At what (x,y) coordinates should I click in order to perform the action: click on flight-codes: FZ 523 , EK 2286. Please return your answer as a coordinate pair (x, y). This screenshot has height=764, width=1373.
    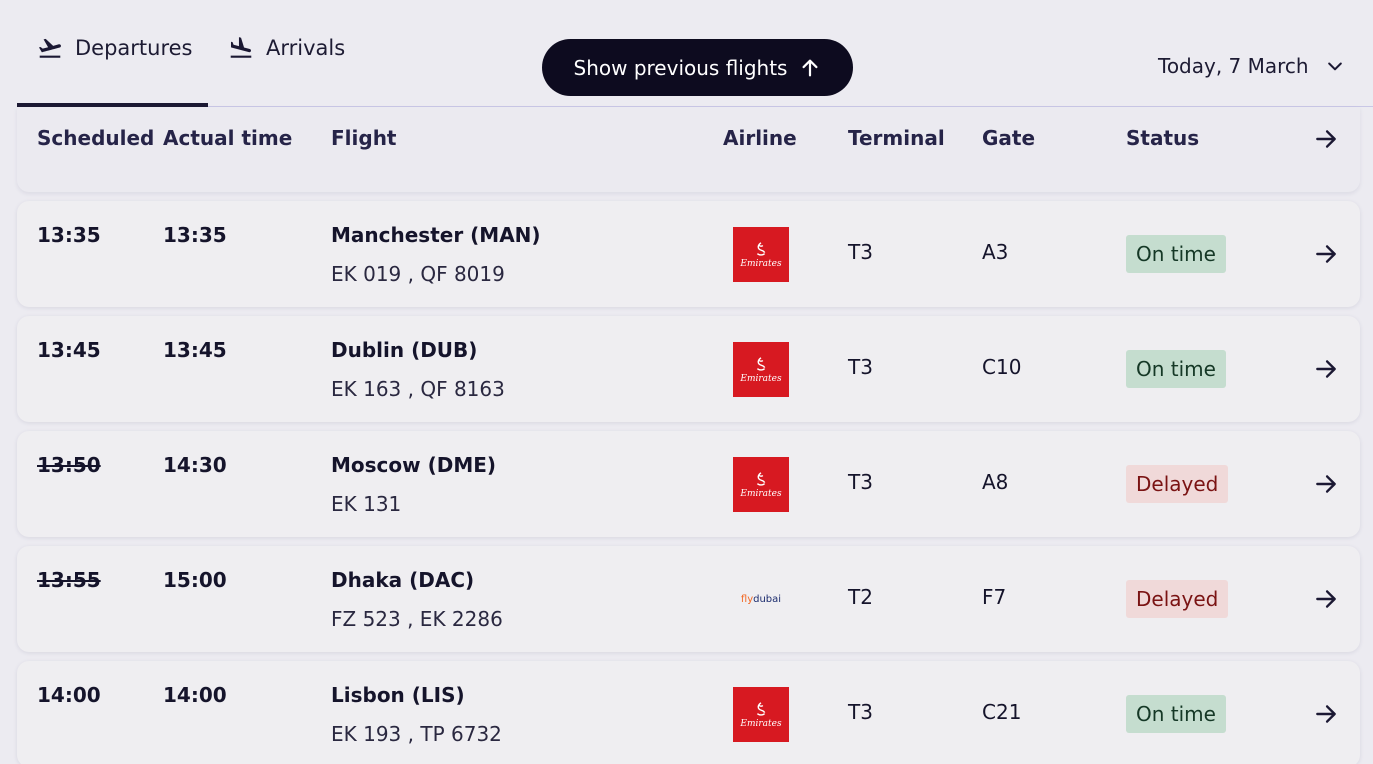
    Looking at the image, I should click on (417, 619).